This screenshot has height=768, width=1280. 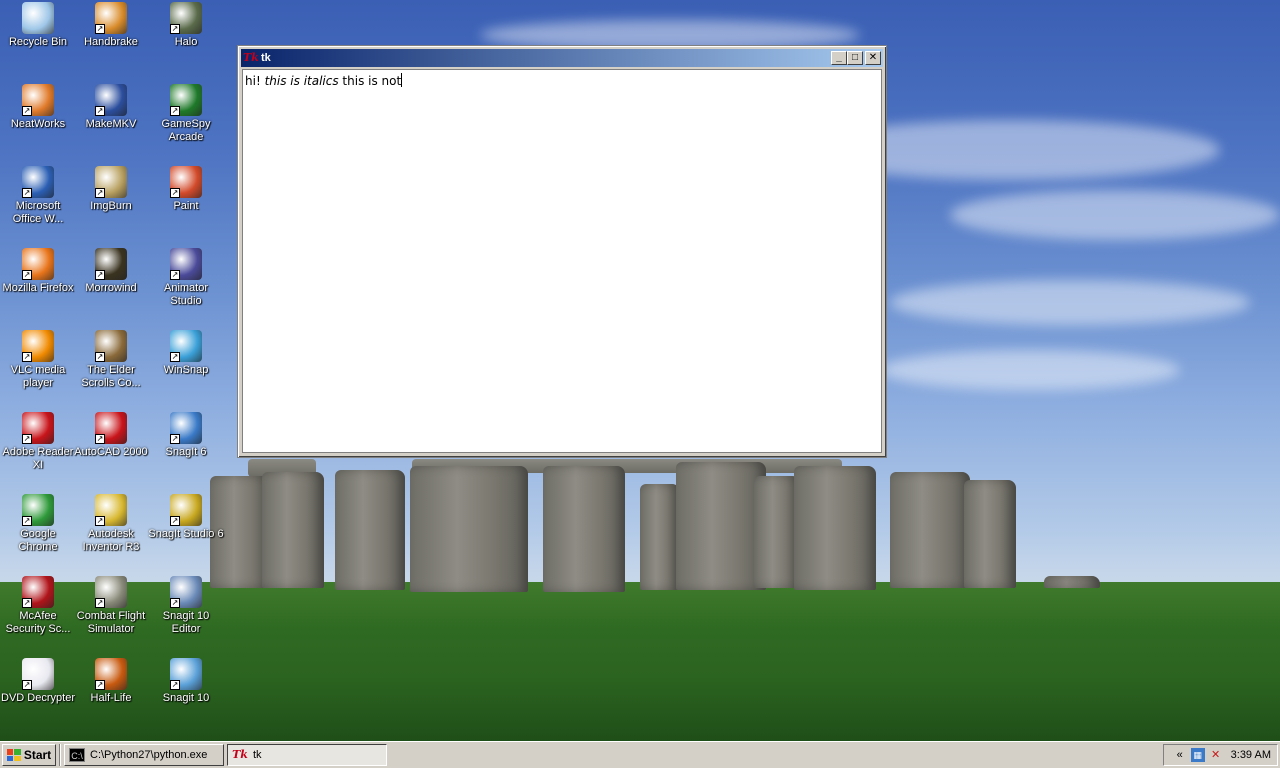 What do you see at coordinates (77, 755) in the screenshot?
I see `console-icon: C:\` at bounding box center [77, 755].